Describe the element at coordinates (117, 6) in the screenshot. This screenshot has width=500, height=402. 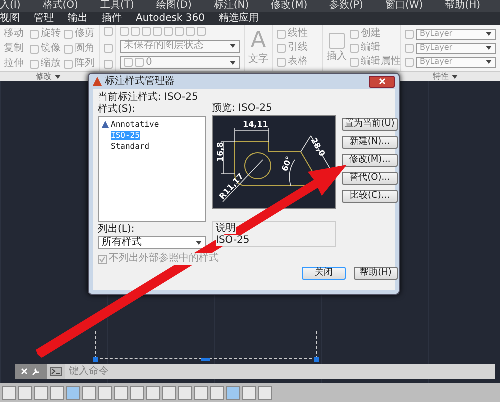
I see `menu-item: 工具(T)` at that location.